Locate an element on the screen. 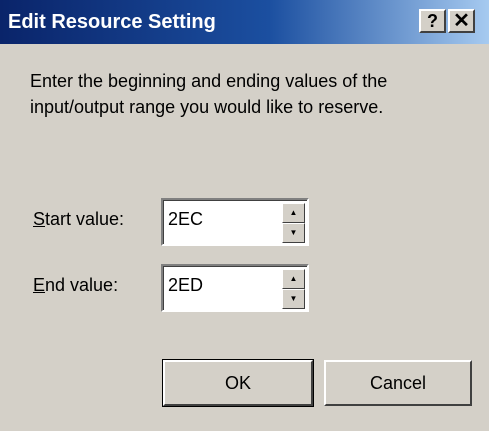 The width and height of the screenshot is (489, 431). end-value-label: End value: is located at coordinates (76, 285).